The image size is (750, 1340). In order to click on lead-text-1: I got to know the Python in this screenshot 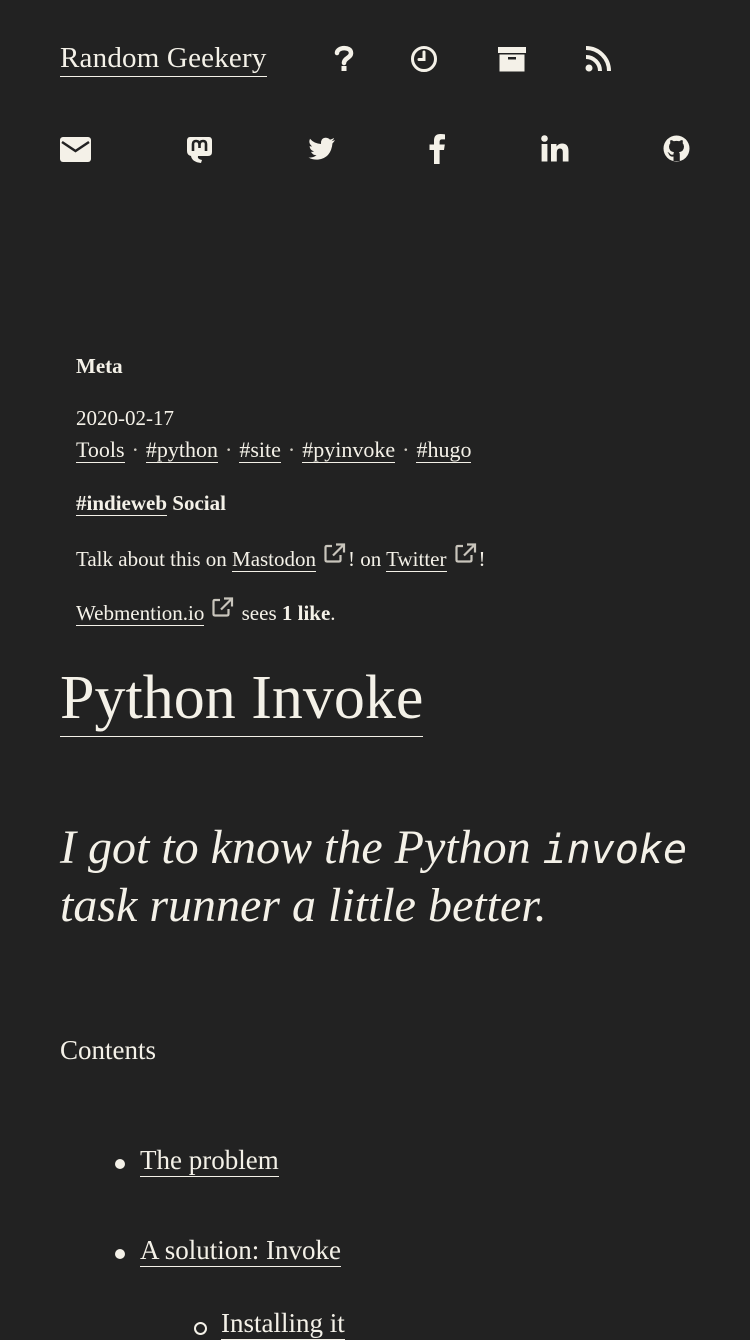, I will do `click(295, 847)`.